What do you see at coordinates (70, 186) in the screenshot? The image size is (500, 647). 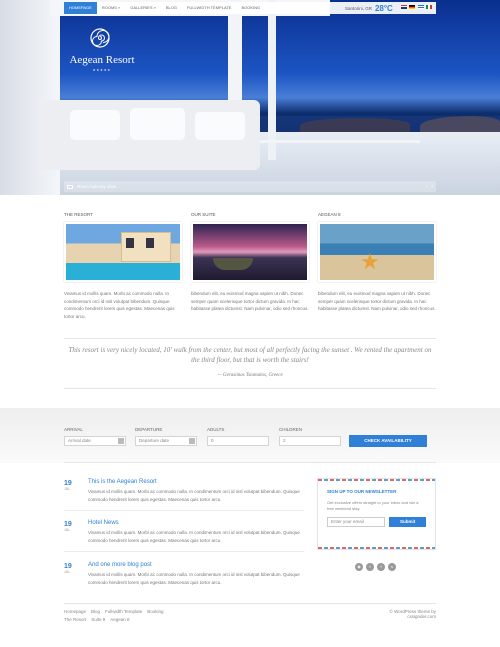 I see `camera-icon` at bounding box center [70, 186].